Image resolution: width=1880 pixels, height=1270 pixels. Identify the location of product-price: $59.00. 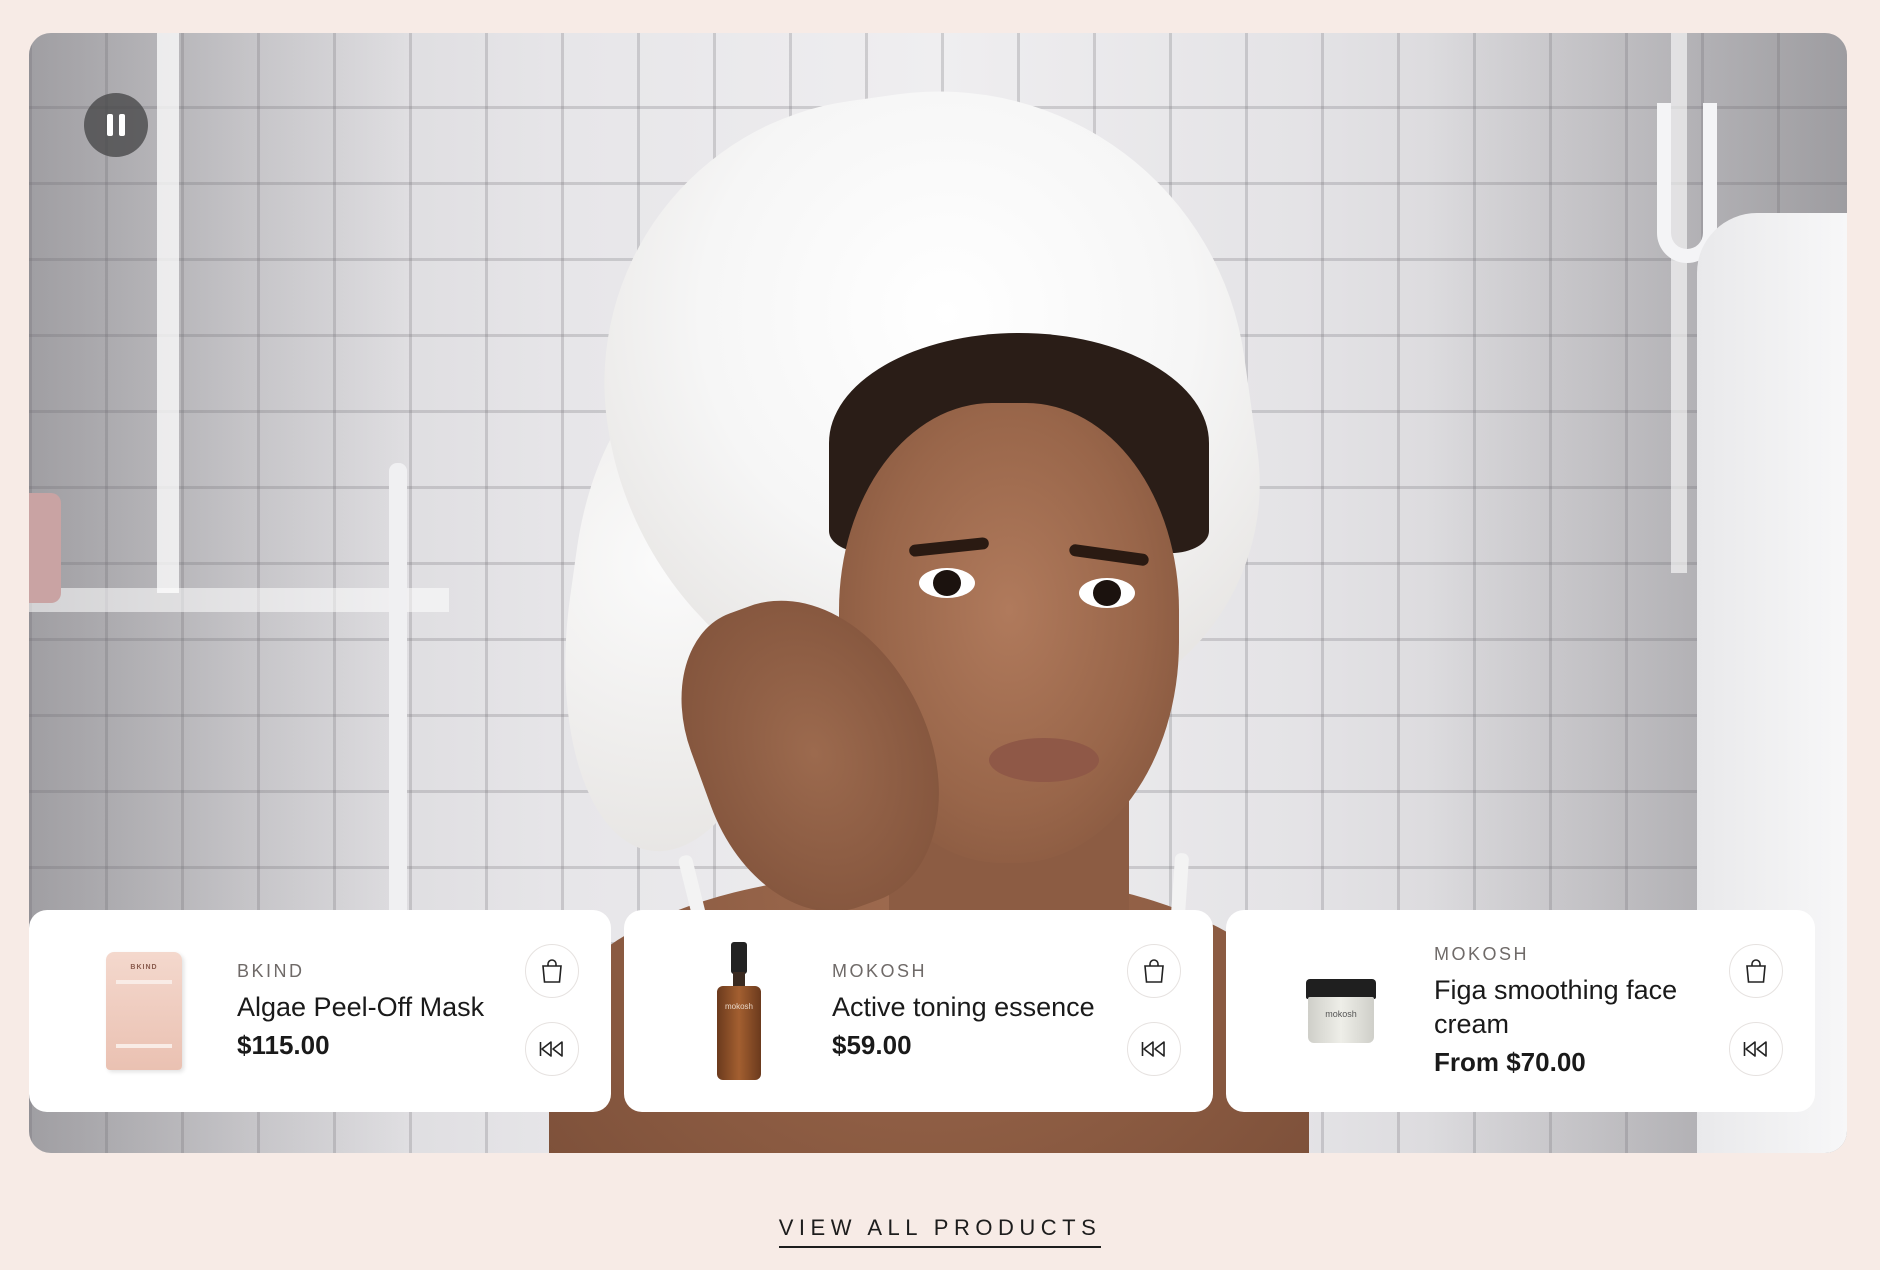
(872, 1045).